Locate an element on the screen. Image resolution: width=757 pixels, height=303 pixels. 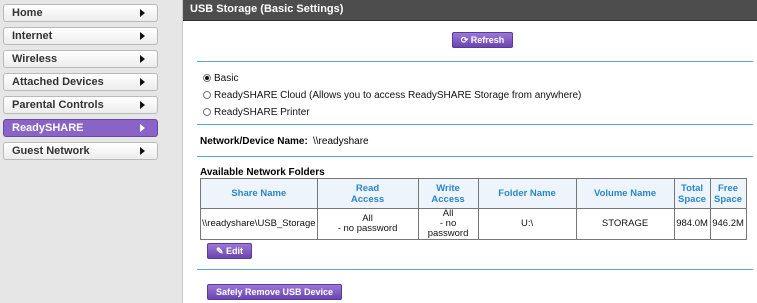
cell-folder-name: U:\ is located at coordinates (527, 224).